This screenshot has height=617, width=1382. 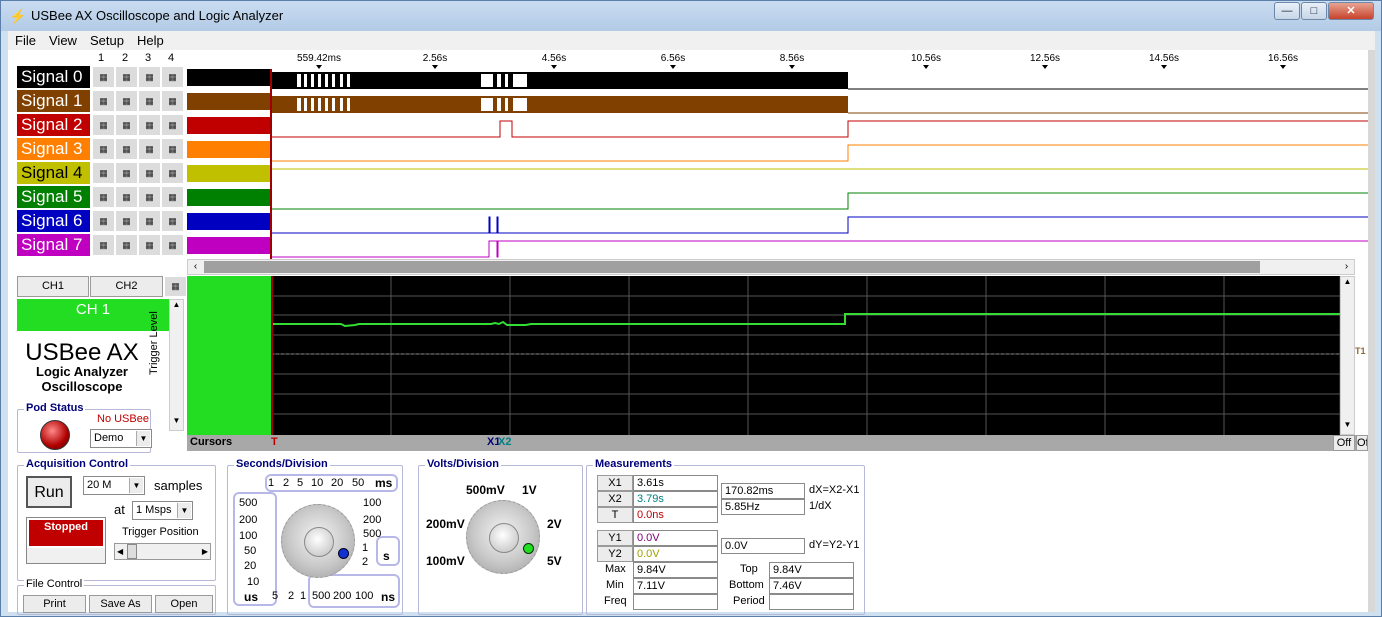 What do you see at coordinates (318, 541) in the screenshot?
I see `time-division-knob` at bounding box center [318, 541].